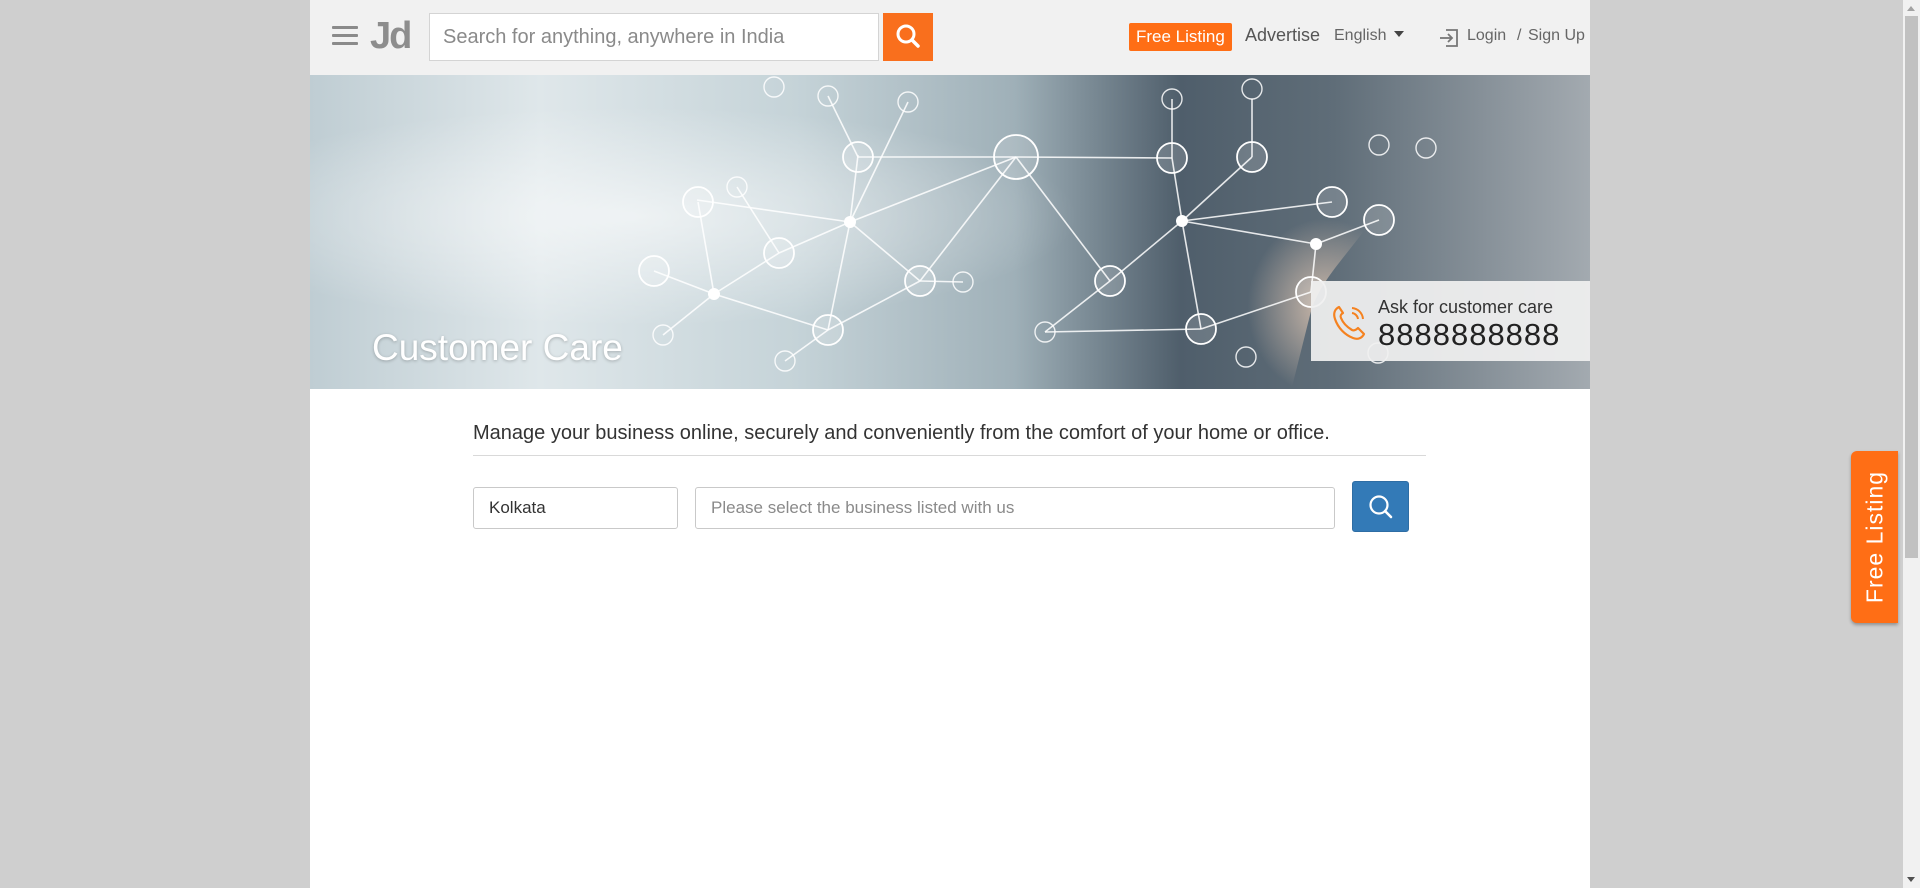  What do you see at coordinates (391, 36) in the screenshot?
I see `site-logo: Jd` at bounding box center [391, 36].